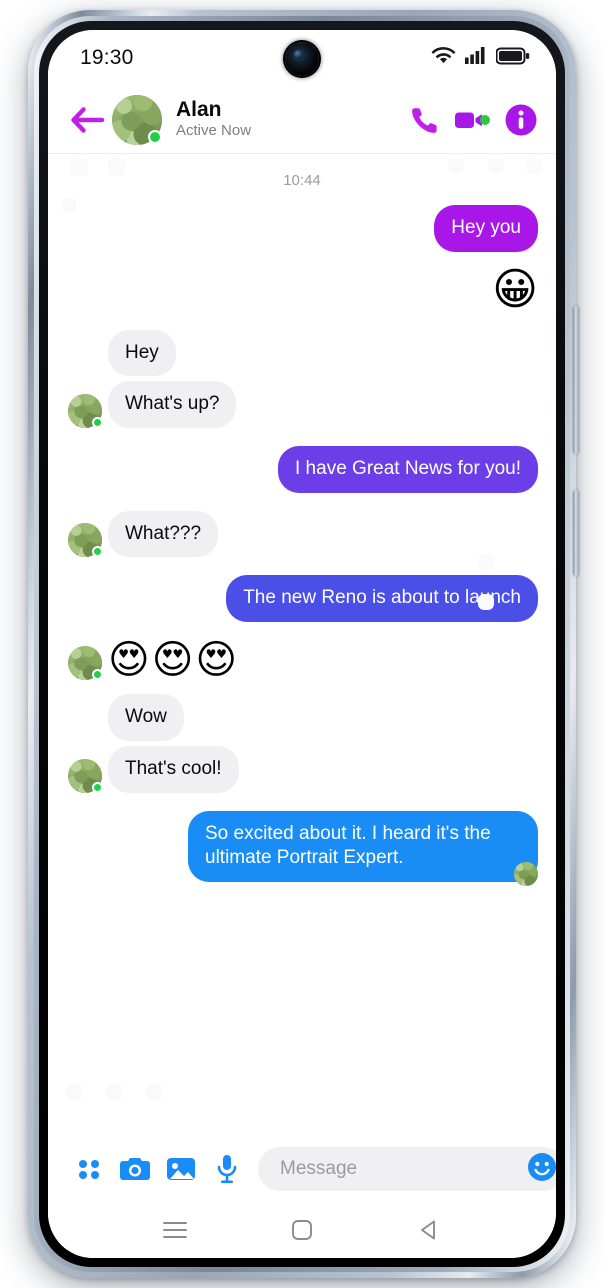  What do you see at coordinates (302, 405) in the screenshot?
I see `message-row: What's up?` at bounding box center [302, 405].